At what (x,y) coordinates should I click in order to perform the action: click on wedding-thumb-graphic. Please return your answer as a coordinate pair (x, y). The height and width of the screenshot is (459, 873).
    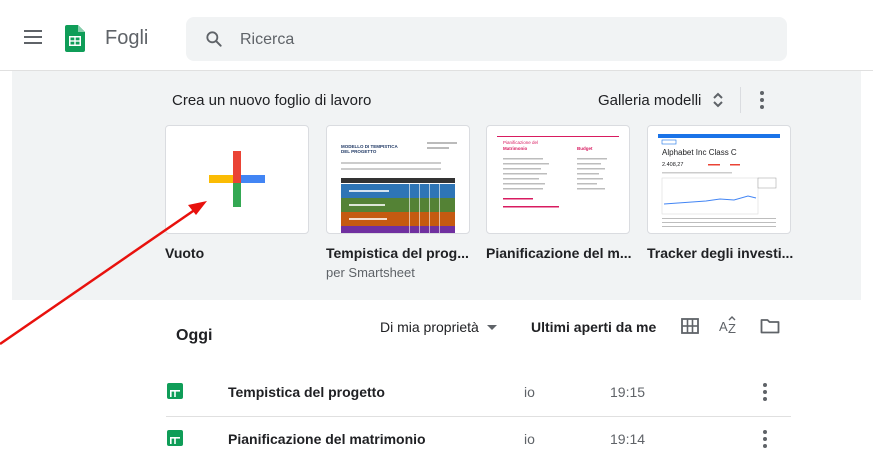
    Looking at the image, I should click on (558, 172).